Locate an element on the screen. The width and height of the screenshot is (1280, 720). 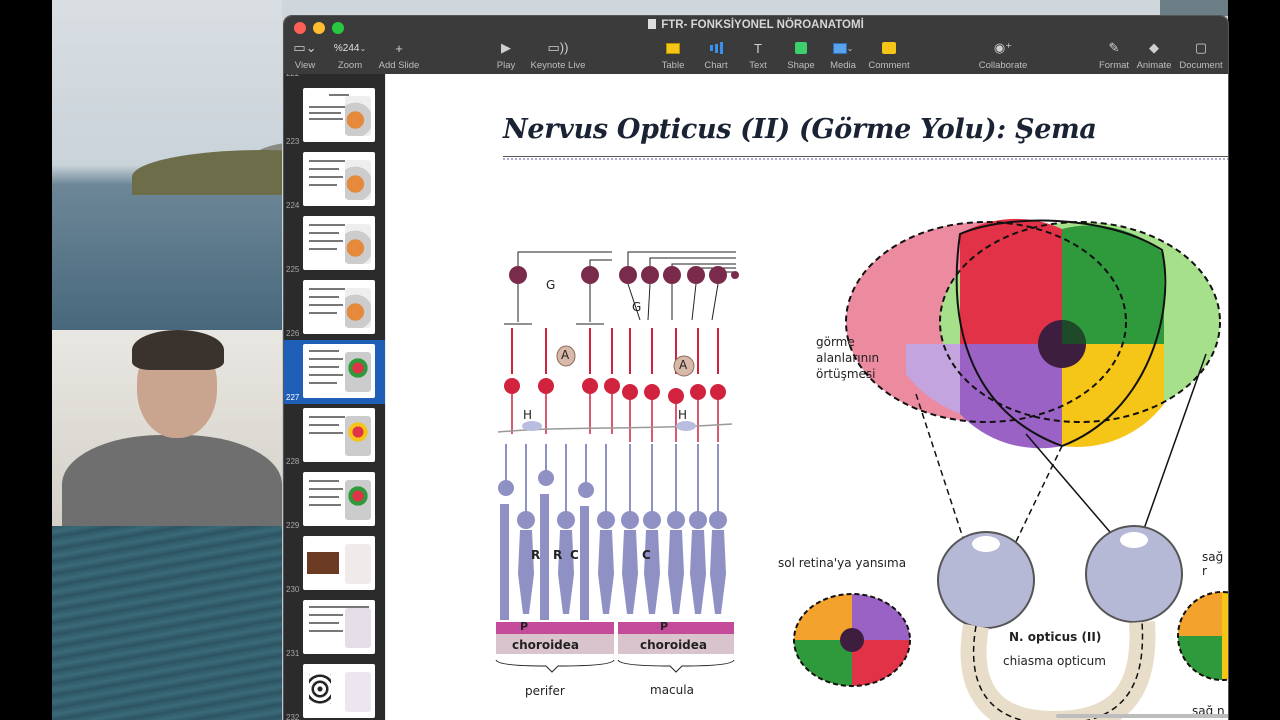
collaborate-button: ◉⁺ Collaborate is located at coordinates (1003, 54).